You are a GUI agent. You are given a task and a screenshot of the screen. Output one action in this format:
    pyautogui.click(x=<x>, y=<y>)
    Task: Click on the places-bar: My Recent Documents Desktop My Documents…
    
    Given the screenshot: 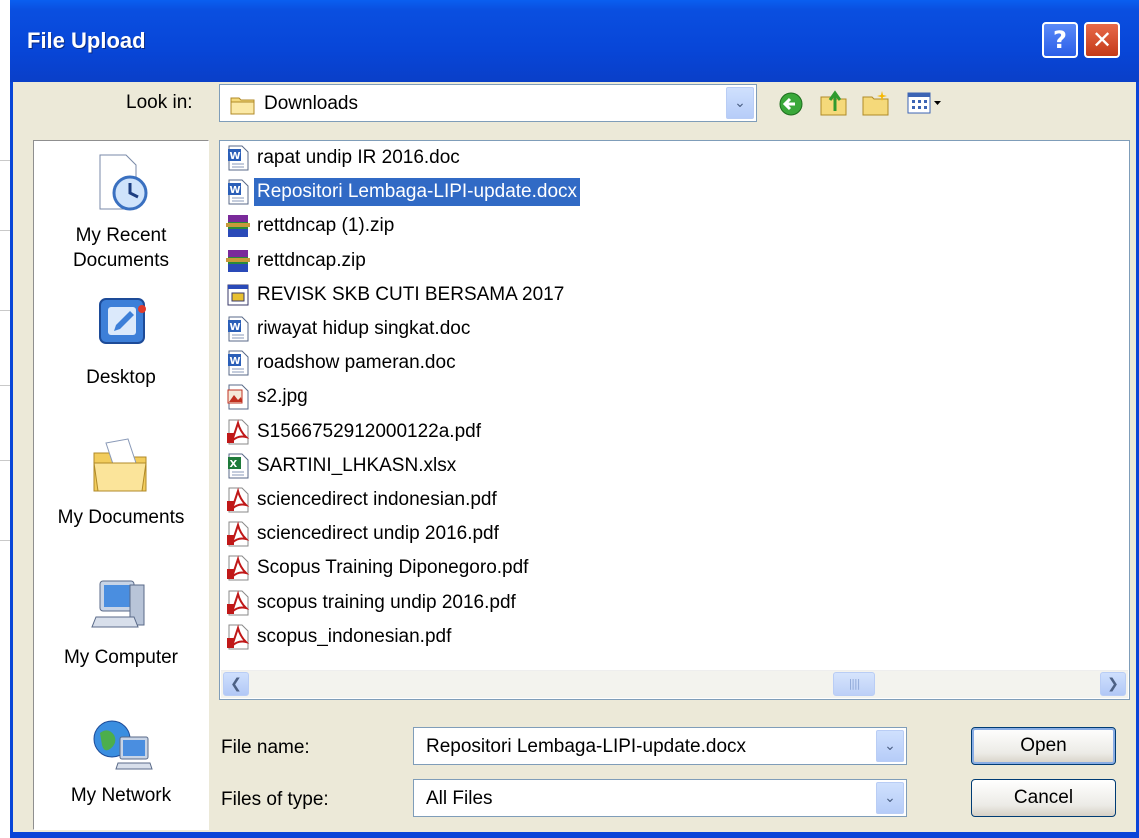 What is the action you would take?
    pyautogui.click(x=121, y=485)
    